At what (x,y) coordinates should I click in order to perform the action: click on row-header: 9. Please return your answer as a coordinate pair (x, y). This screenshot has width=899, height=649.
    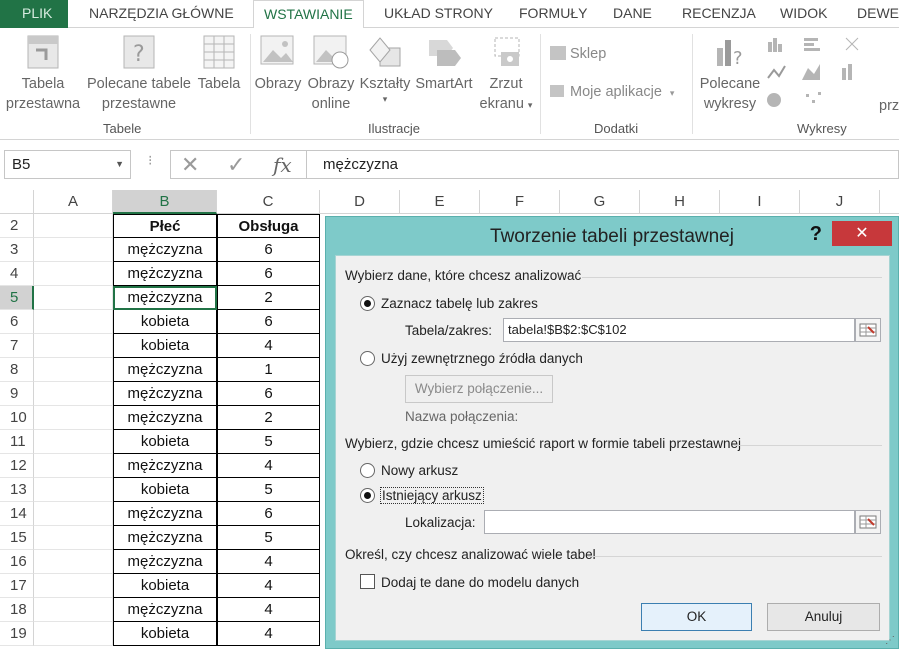
    Looking at the image, I should click on (17, 394).